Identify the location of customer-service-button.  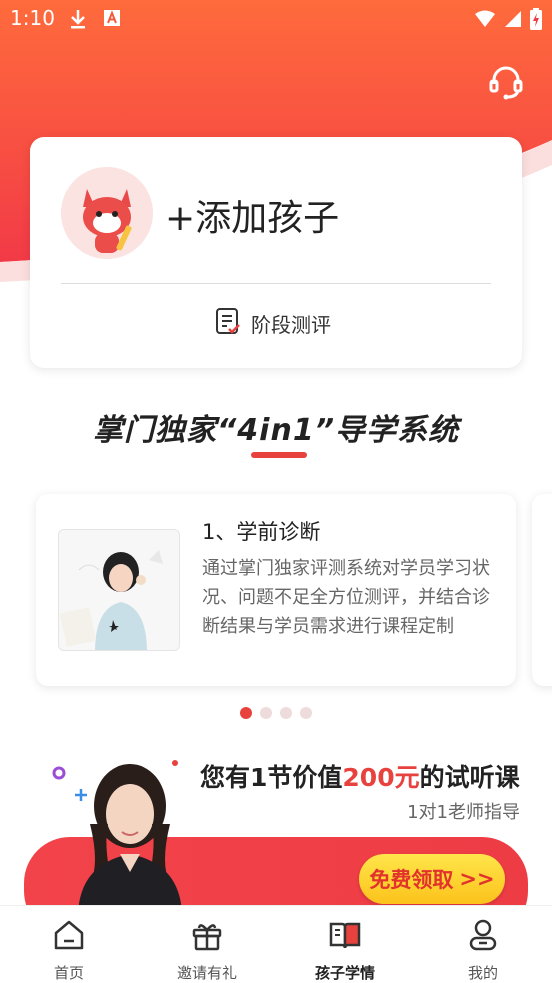
(506, 82).